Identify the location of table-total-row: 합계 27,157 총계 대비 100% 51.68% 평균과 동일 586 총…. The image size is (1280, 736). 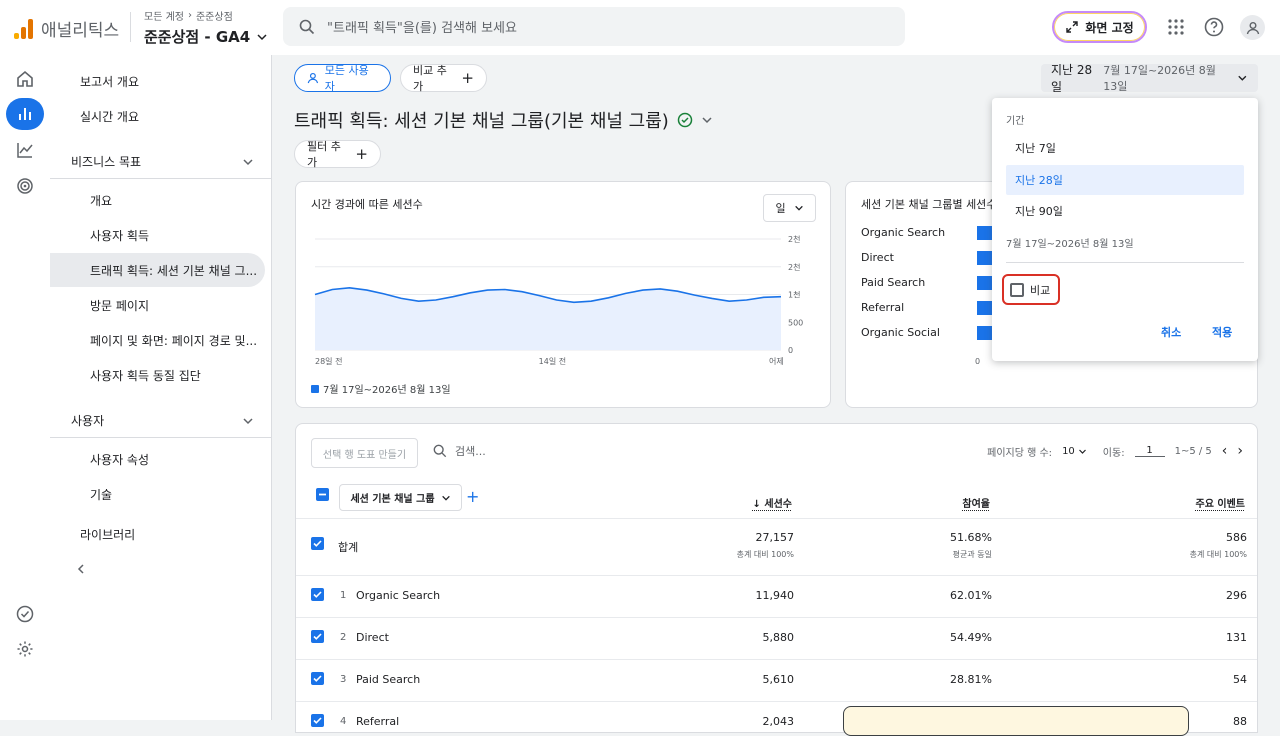
(776, 546).